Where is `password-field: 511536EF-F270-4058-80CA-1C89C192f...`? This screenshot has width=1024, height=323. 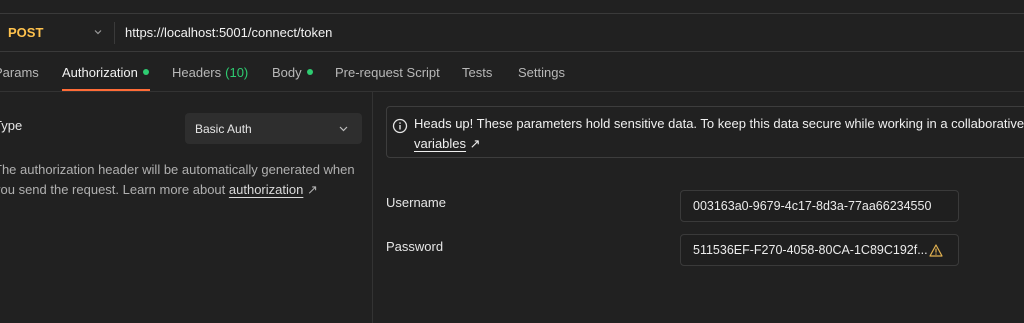
password-field: 511536EF-F270-4058-80CA-1C89C192f... is located at coordinates (819, 250).